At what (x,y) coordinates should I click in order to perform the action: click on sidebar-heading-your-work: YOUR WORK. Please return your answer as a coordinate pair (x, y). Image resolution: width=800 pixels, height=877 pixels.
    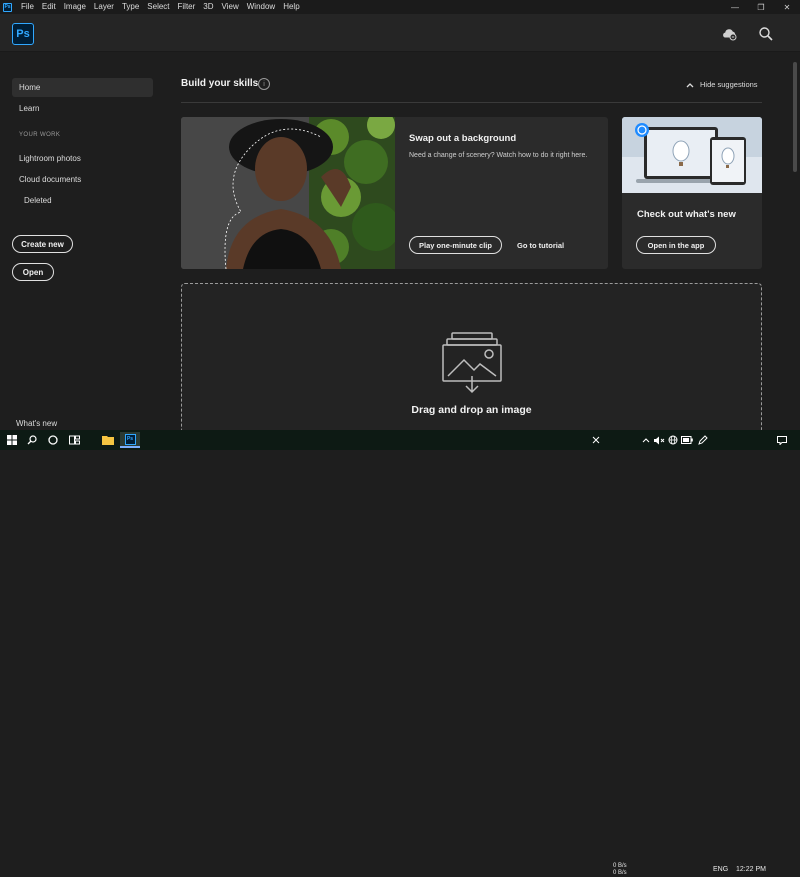
    Looking at the image, I should click on (40, 135).